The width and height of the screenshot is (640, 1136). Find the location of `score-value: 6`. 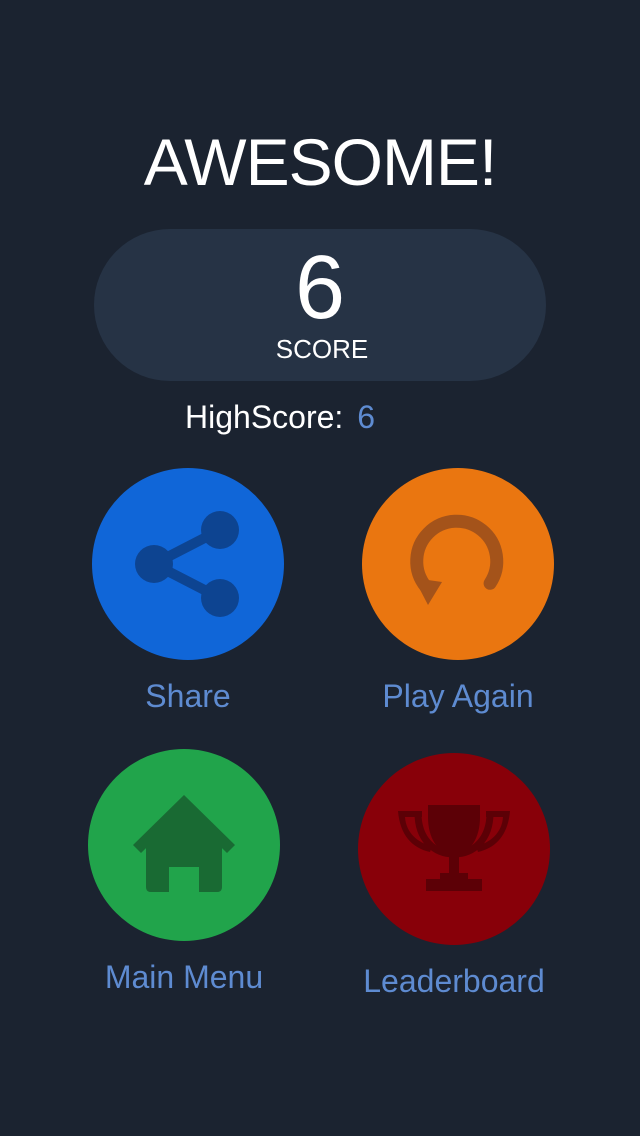

score-value: 6 is located at coordinates (320, 288).